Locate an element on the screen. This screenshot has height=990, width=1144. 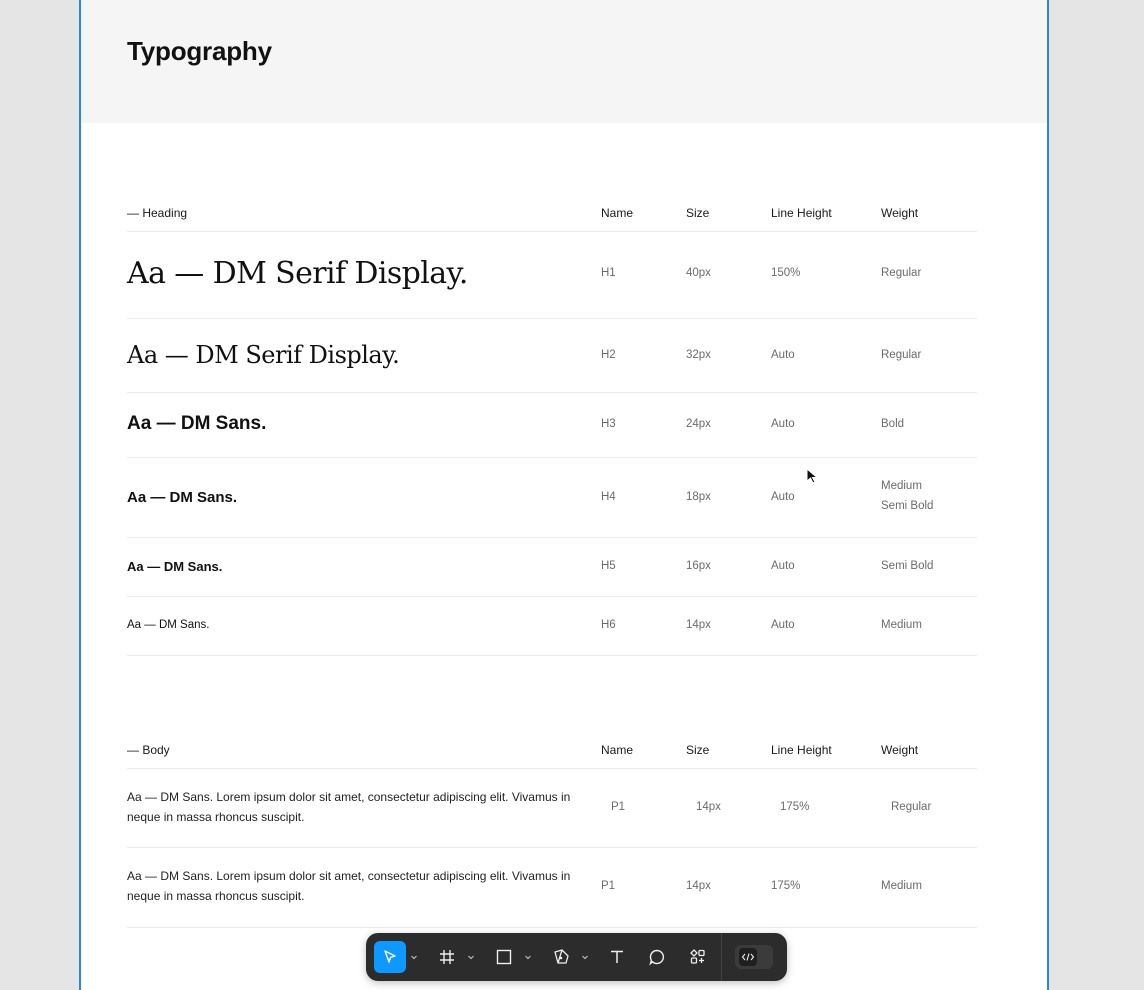
pen-tool-button is located at coordinates (561, 957).